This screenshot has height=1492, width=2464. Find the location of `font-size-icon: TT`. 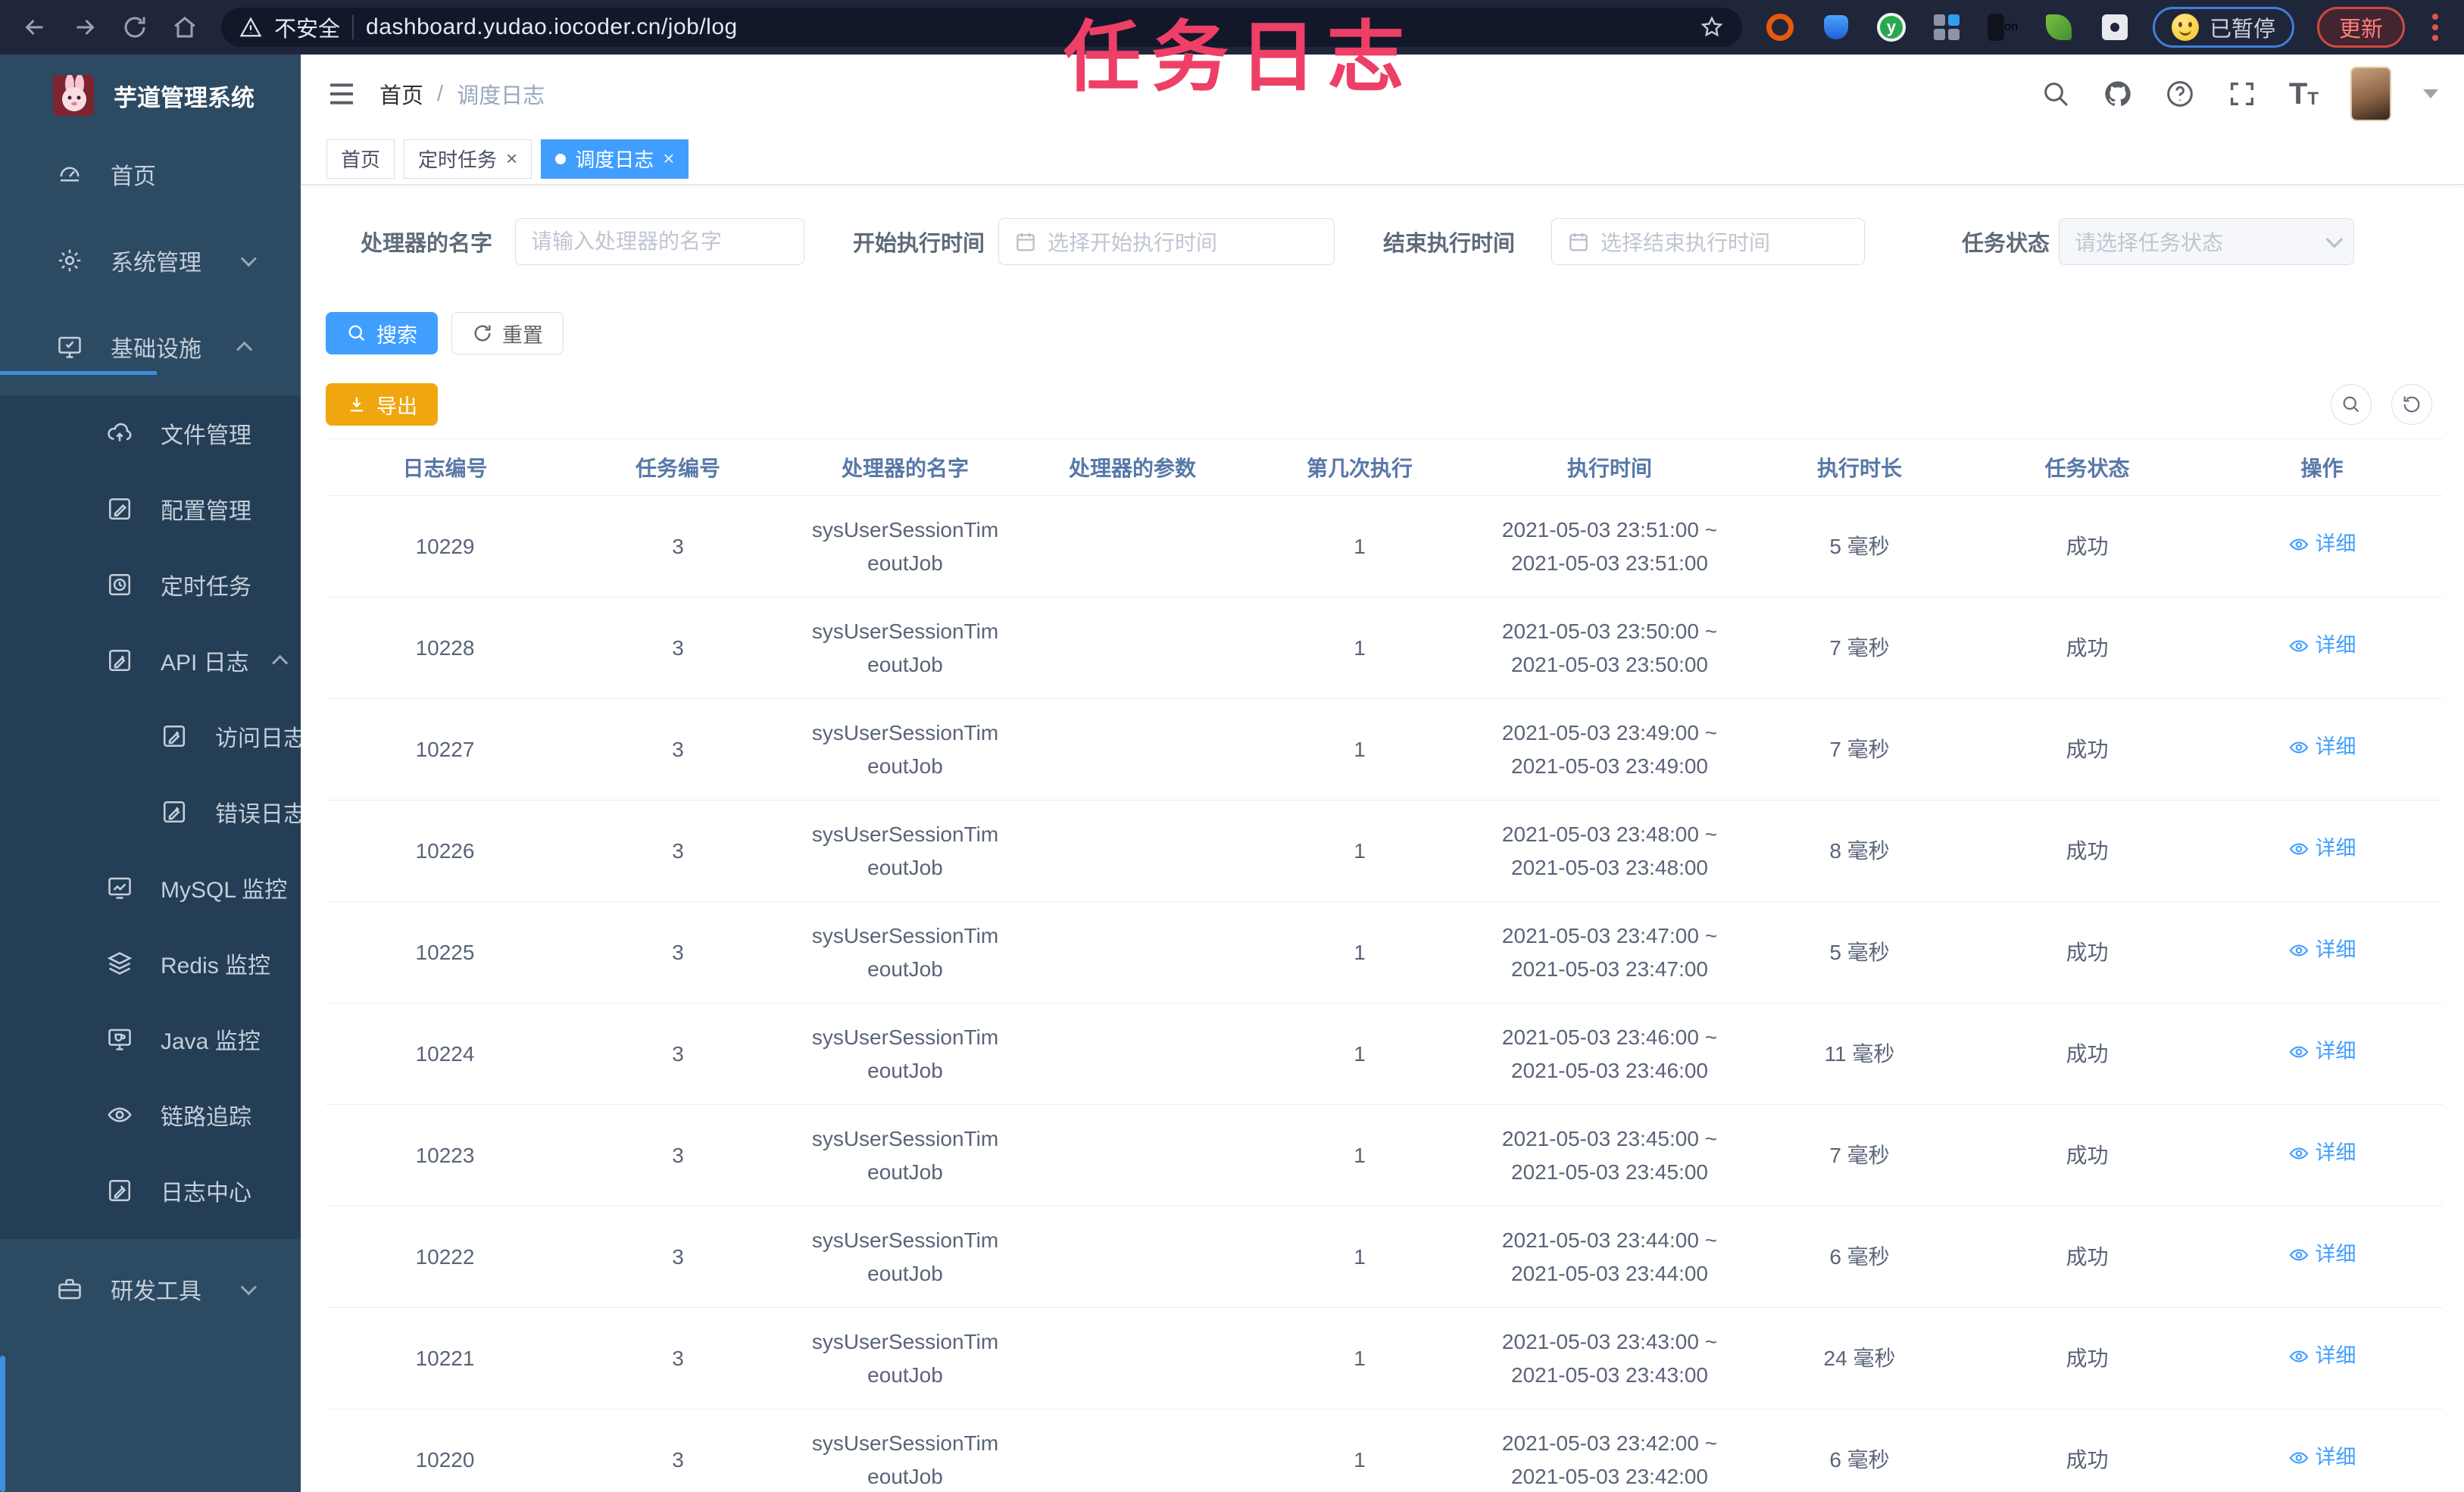

font-size-icon: TT is located at coordinates (2304, 94).